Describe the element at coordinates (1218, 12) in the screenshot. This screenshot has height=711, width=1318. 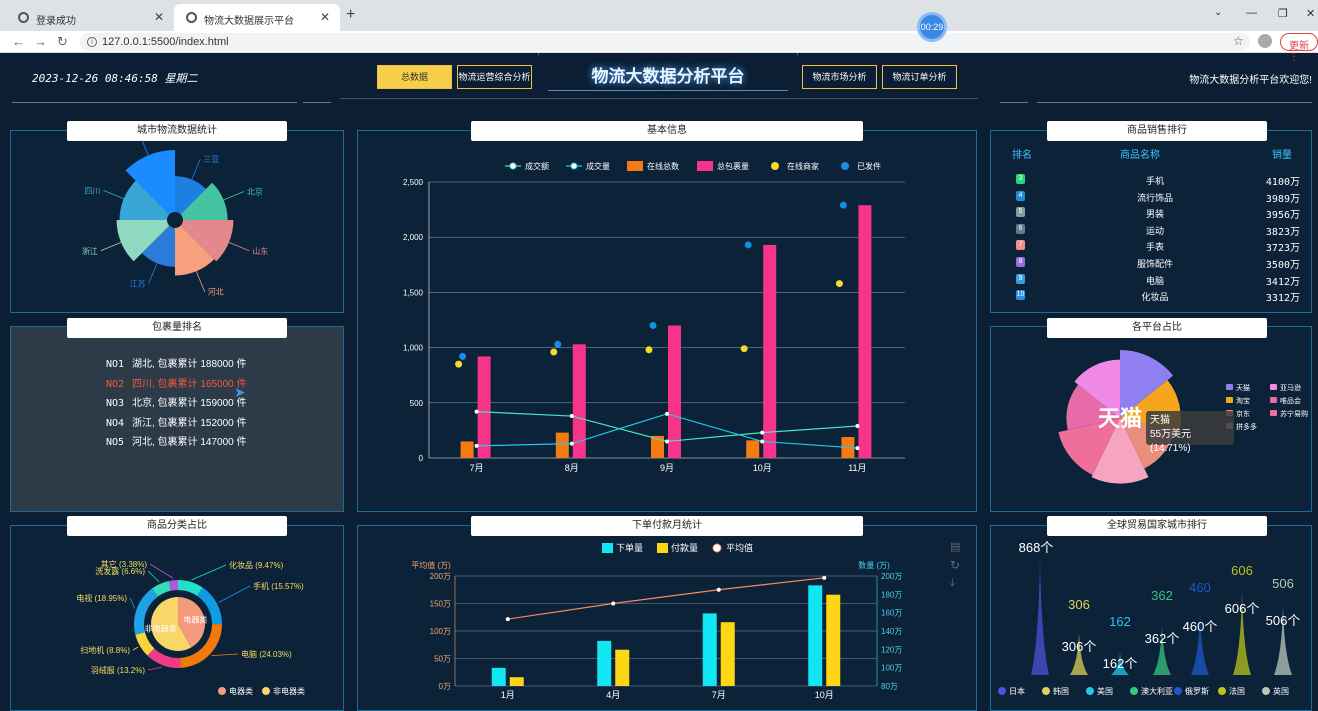
I see `tab-search-icon: ⌄` at that location.